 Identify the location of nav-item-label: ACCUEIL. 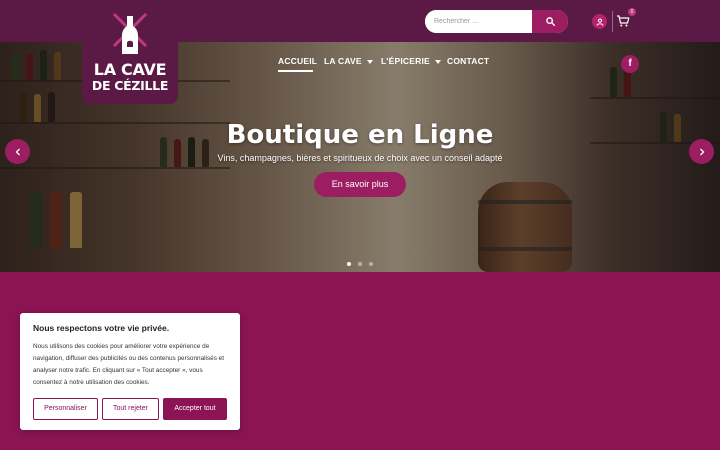
(298, 61).